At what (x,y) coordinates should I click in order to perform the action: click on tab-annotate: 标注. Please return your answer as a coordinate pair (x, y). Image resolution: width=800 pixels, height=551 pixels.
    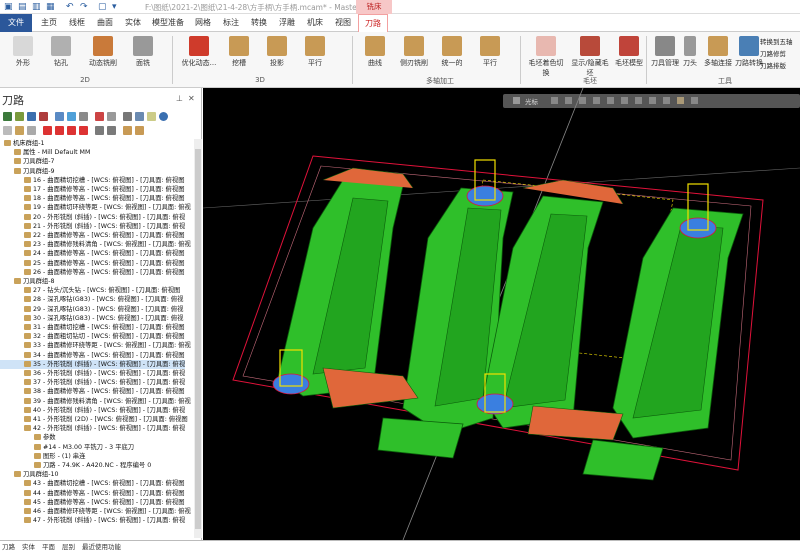
    Looking at the image, I should click on (231, 23).